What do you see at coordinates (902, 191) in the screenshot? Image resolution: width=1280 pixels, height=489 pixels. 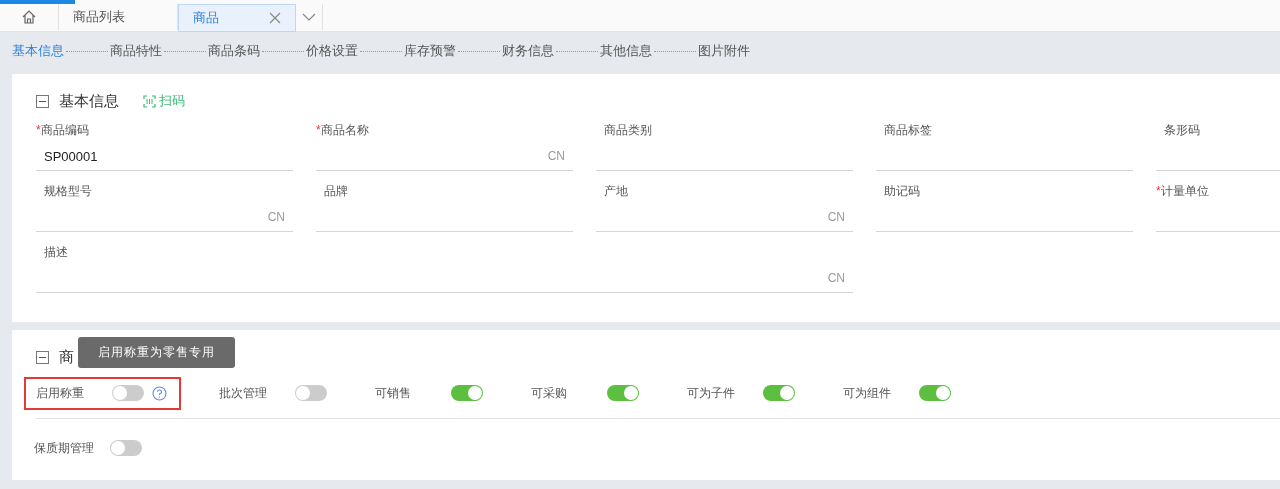 I see `field-label: 助记码` at bounding box center [902, 191].